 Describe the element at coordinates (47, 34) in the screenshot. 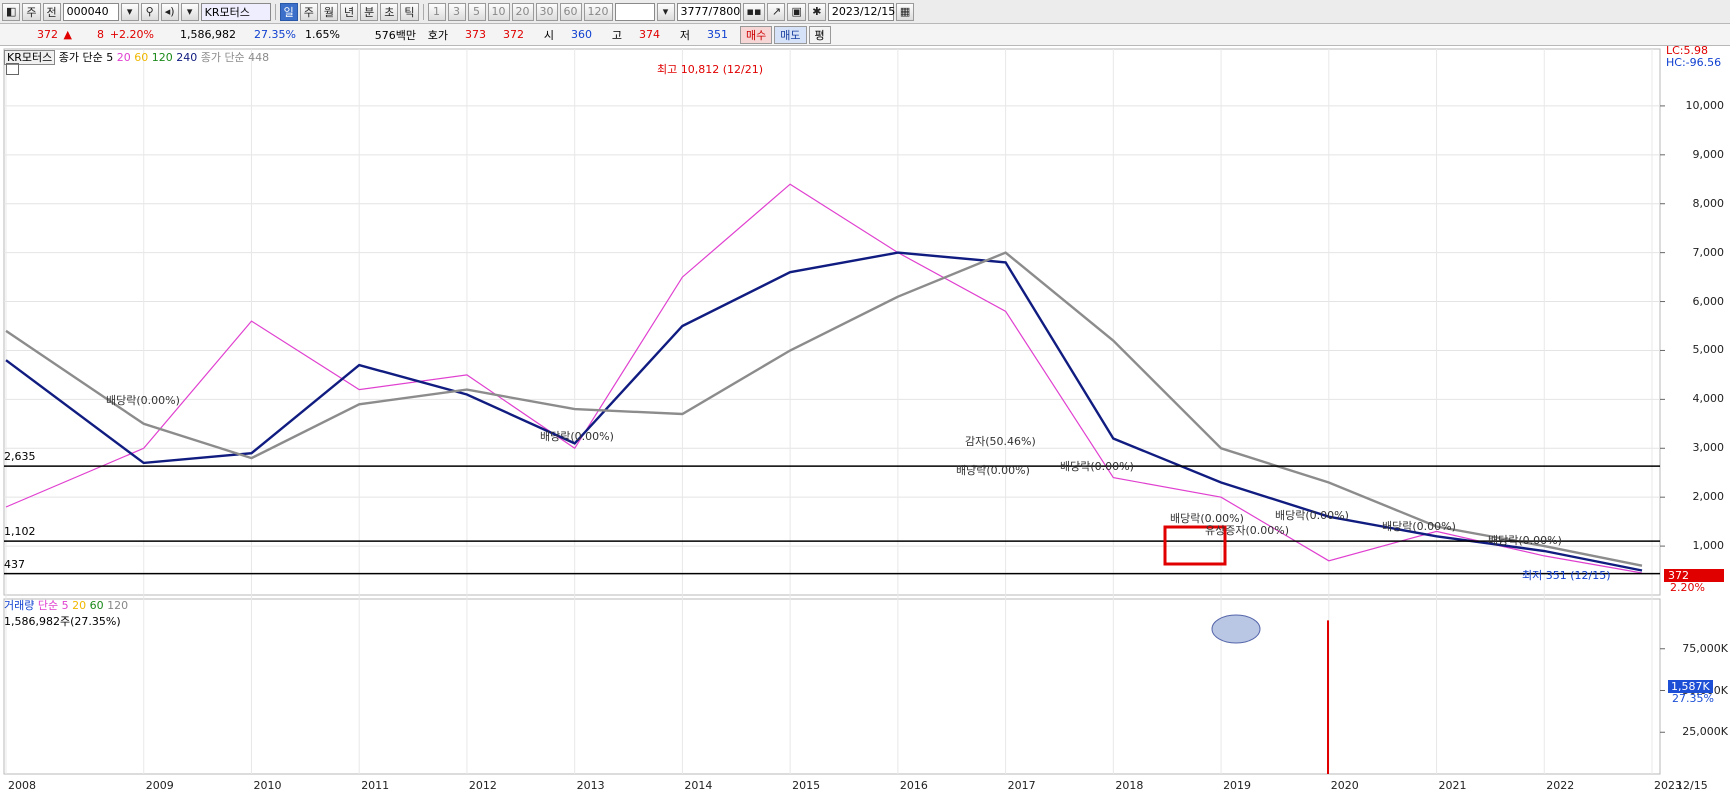

I see `current-price: 372` at that location.